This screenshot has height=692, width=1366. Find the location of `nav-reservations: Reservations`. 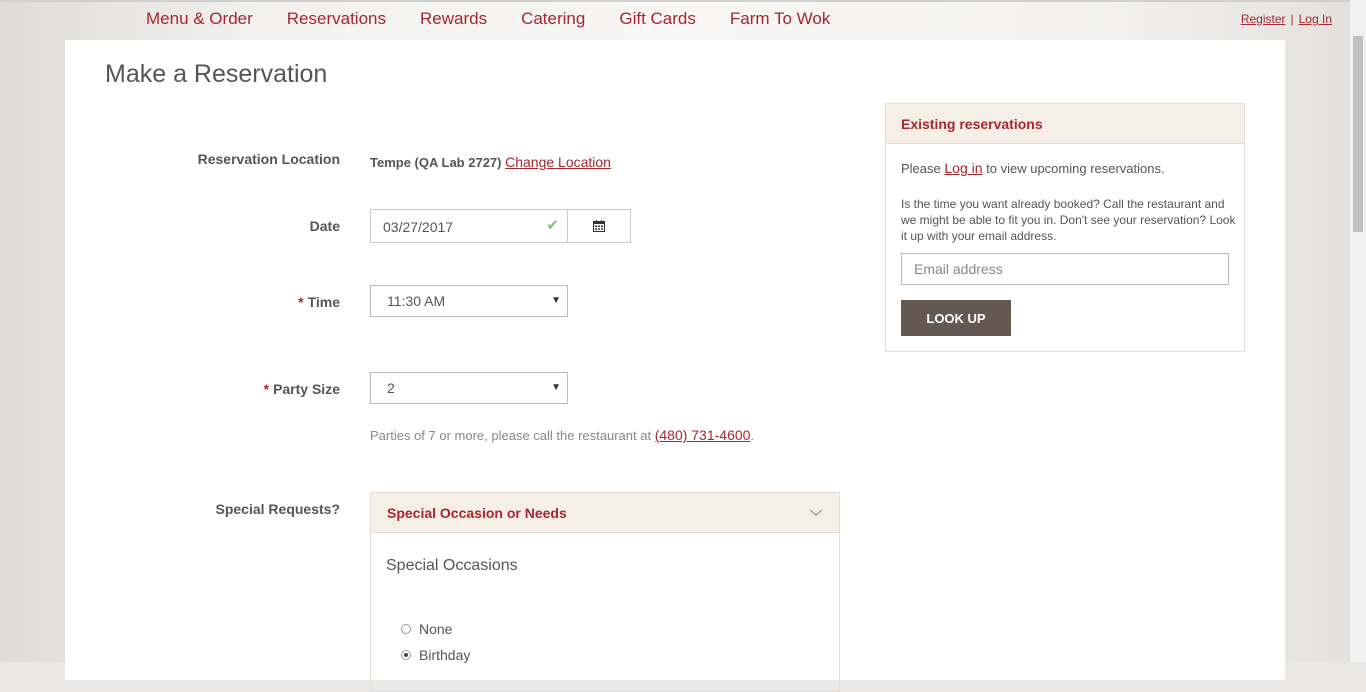

nav-reservations: Reservations is located at coordinates (336, 20).